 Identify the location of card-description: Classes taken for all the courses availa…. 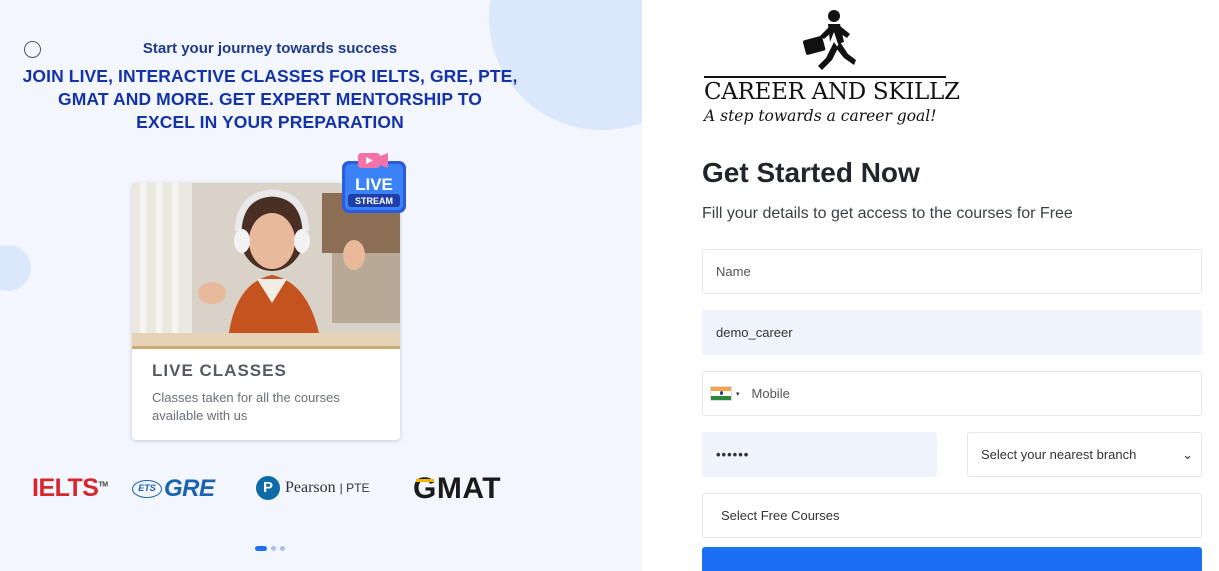
(246, 406).